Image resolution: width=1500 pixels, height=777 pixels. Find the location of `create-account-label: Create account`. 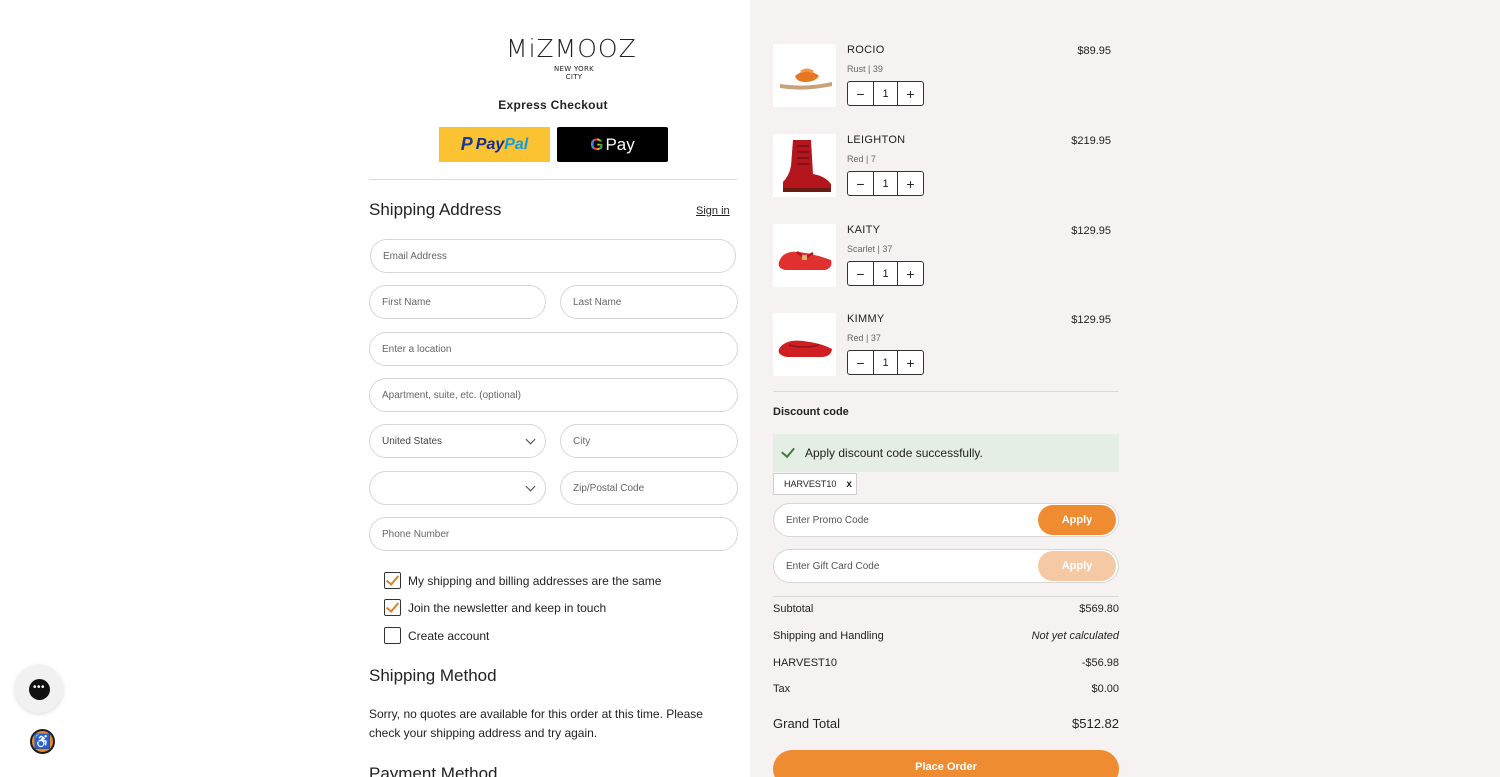

create-account-label: Create account is located at coordinates (449, 635).